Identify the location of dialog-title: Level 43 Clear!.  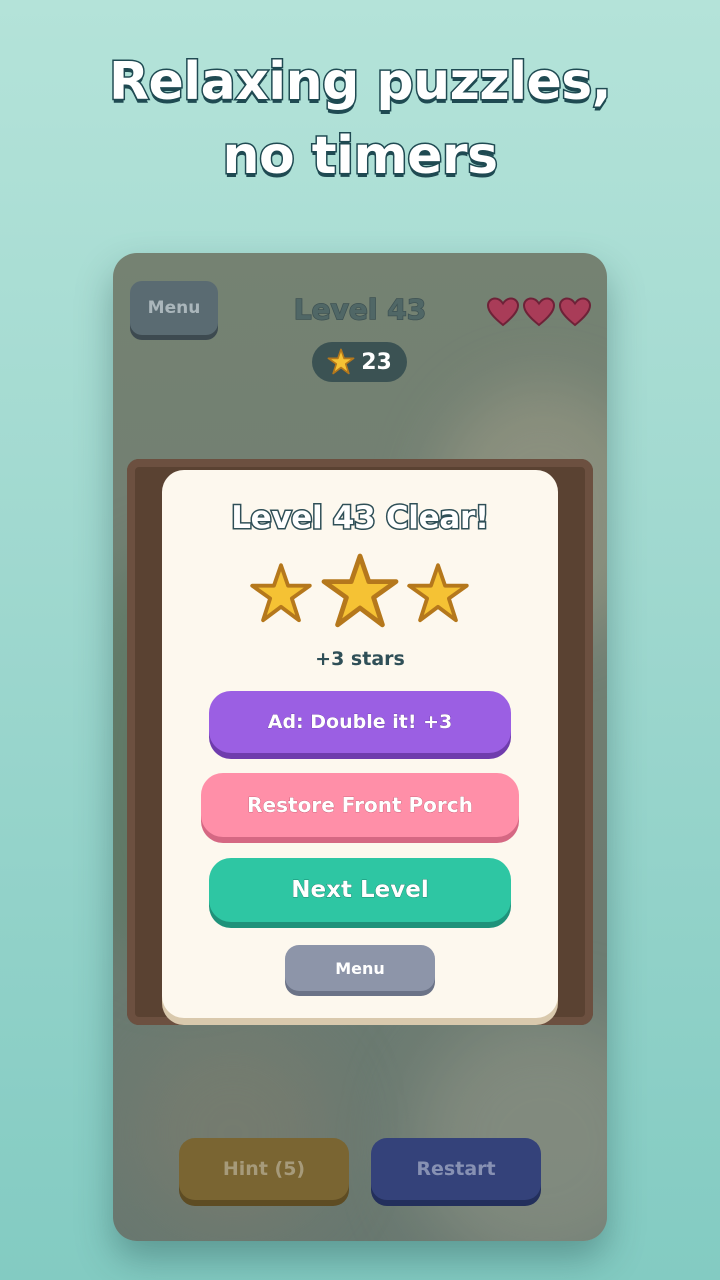
(360, 518).